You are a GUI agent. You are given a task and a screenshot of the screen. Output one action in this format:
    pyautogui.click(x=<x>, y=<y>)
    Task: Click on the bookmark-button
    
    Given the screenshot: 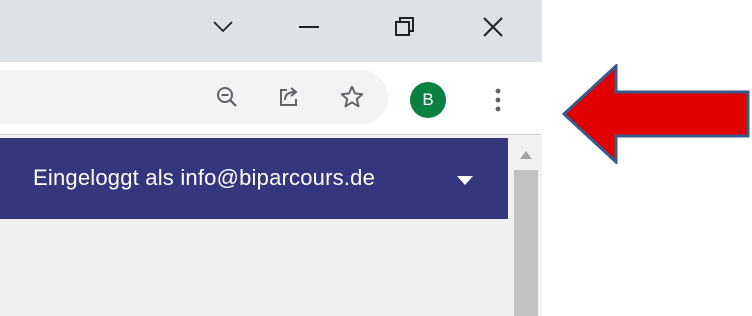 What is the action you would take?
    pyautogui.click(x=352, y=97)
    